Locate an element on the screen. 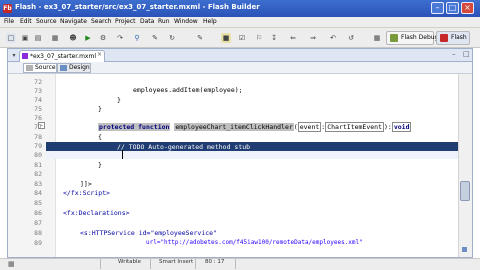 The image size is (480, 270). open-type-icon: ✎ is located at coordinates (155, 38).